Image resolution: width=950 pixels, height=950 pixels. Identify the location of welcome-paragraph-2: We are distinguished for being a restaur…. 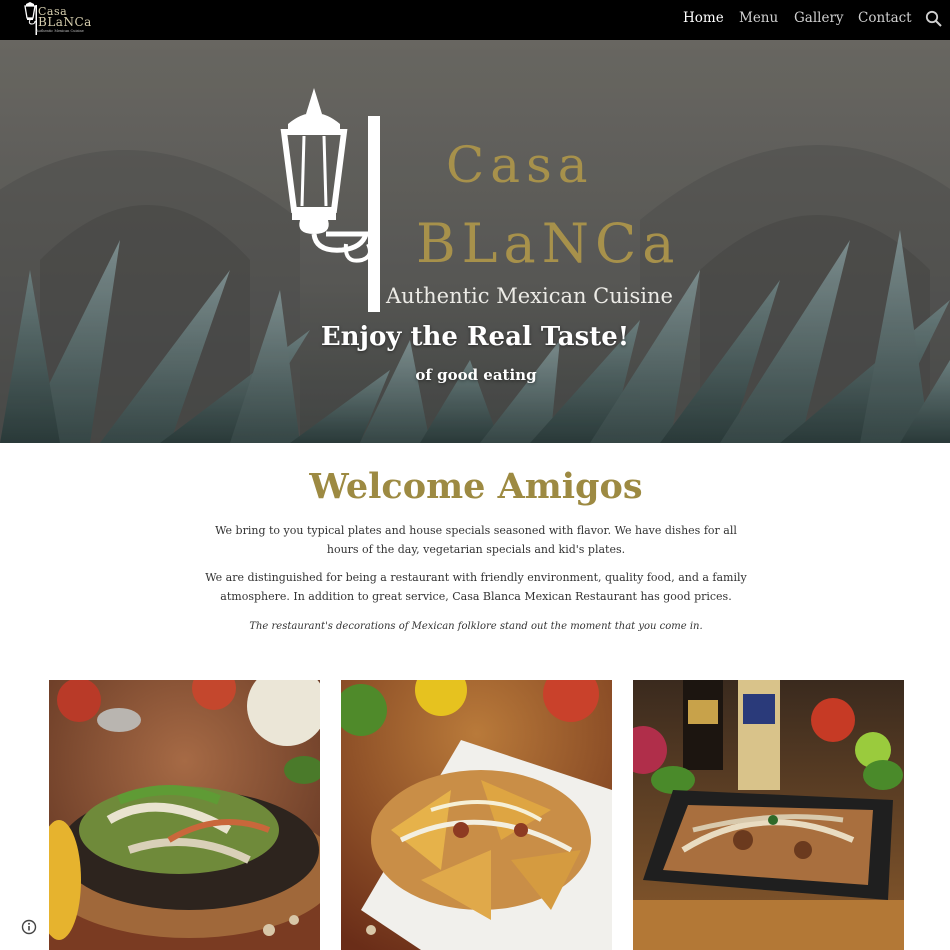
(476, 587).